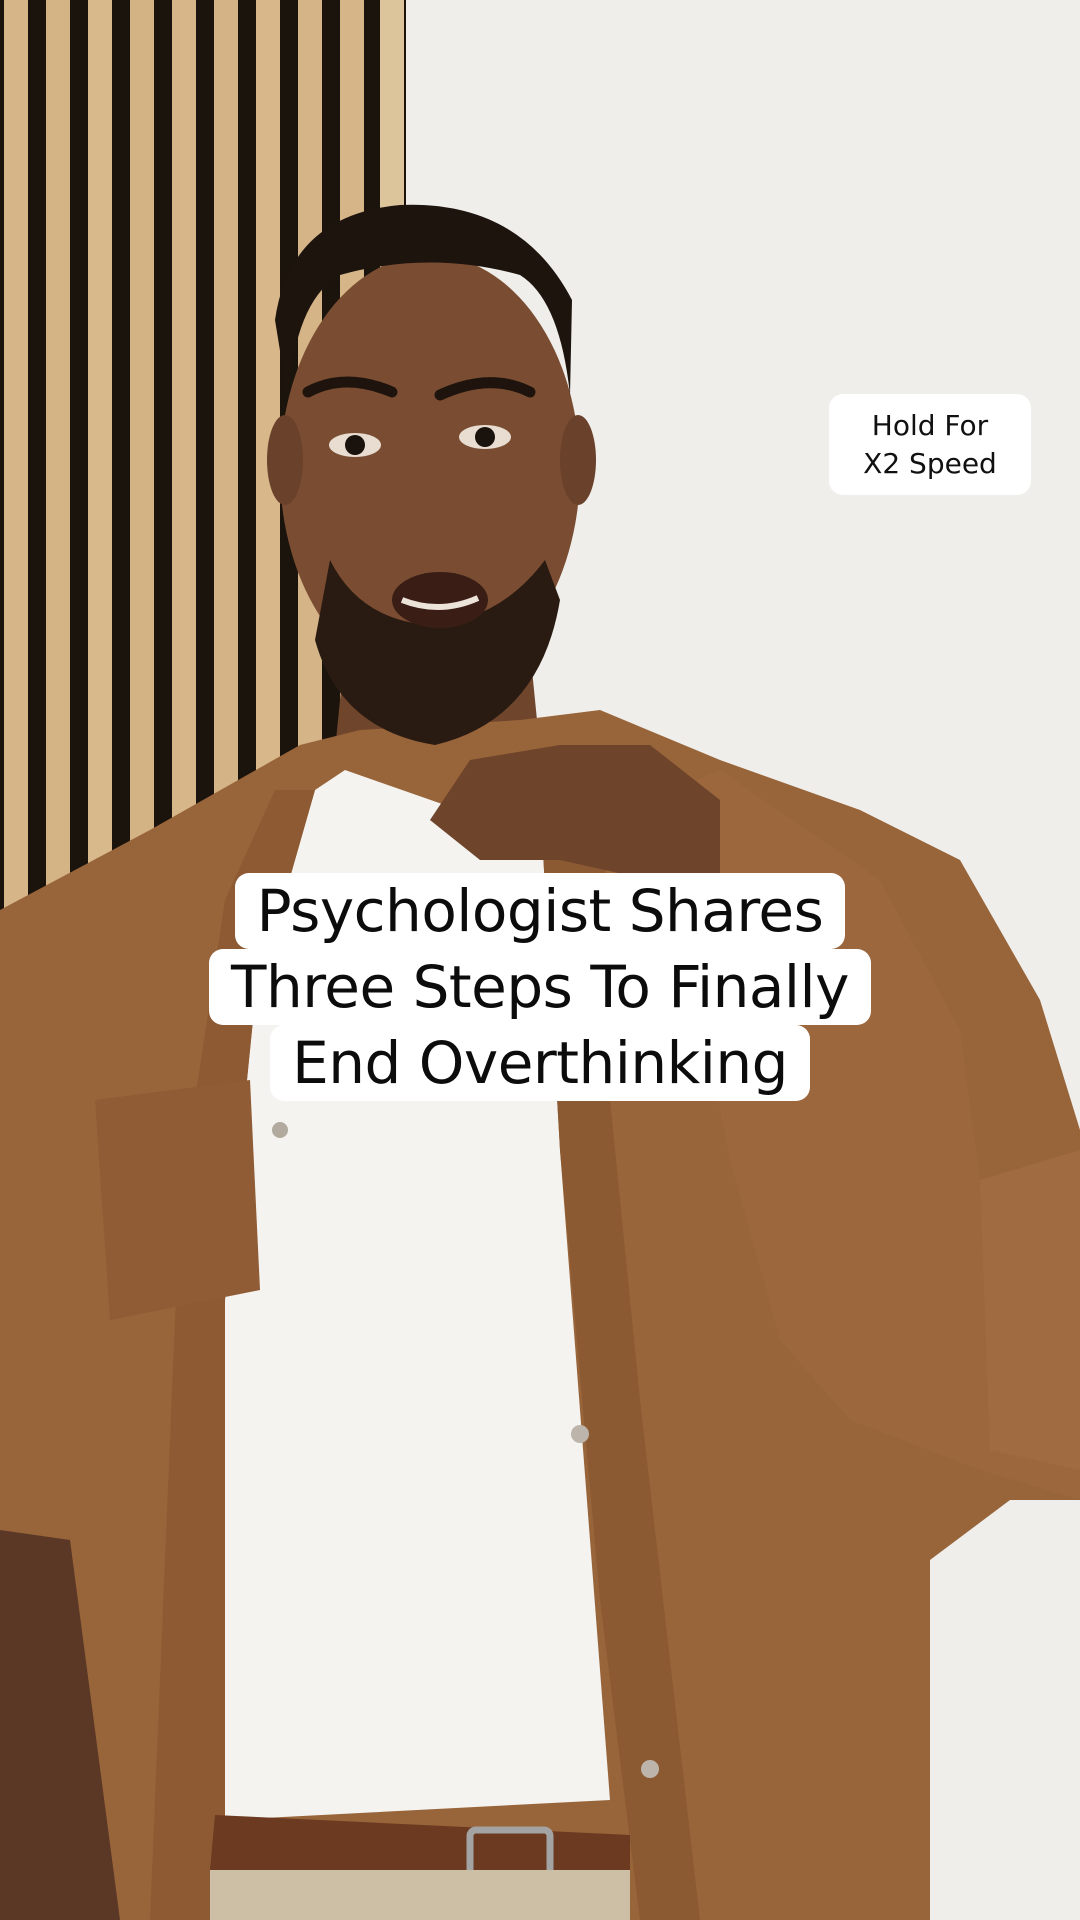 This screenshot has width=1080, height=1920. I want to click on caption-line-3: End Overthinking, so click(540, 1063).